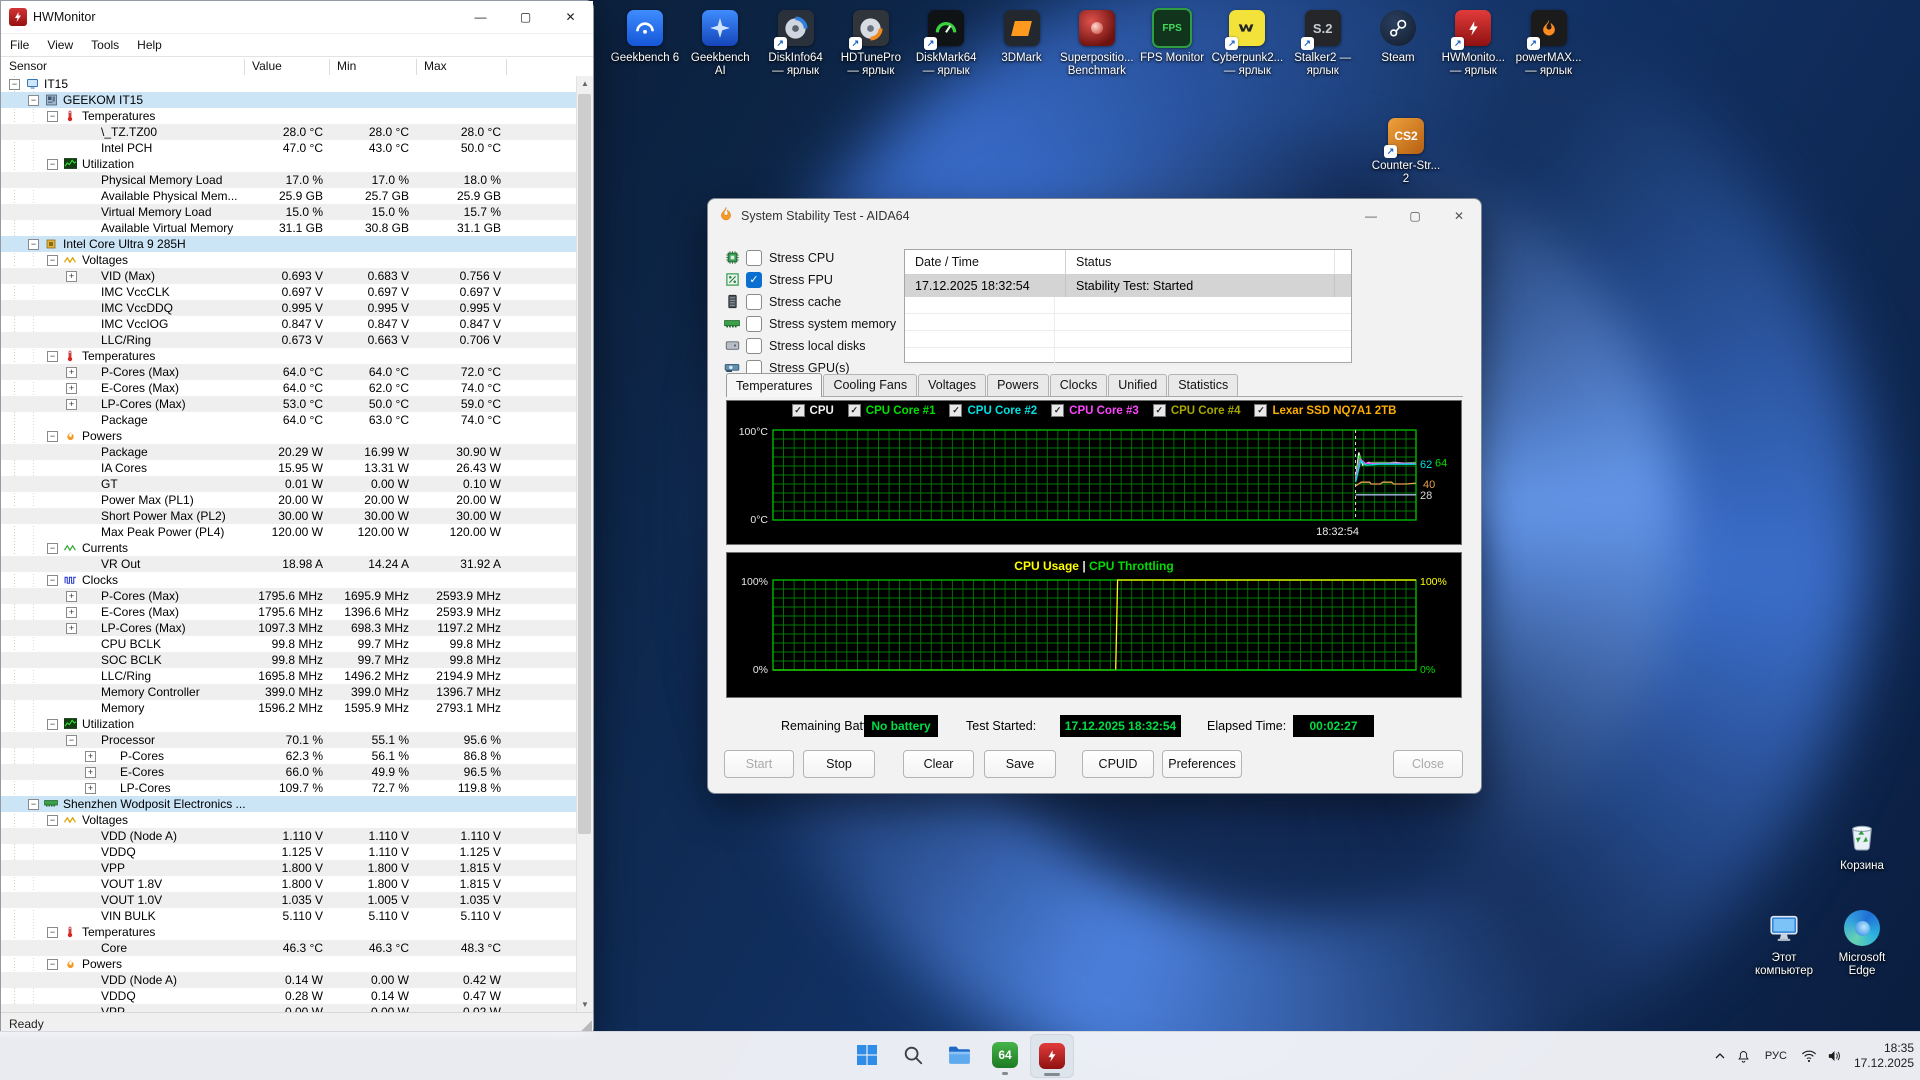 The width and height of the screenshot is (1920, 1080). I want to click on column-value: Value, so click(287, 67).